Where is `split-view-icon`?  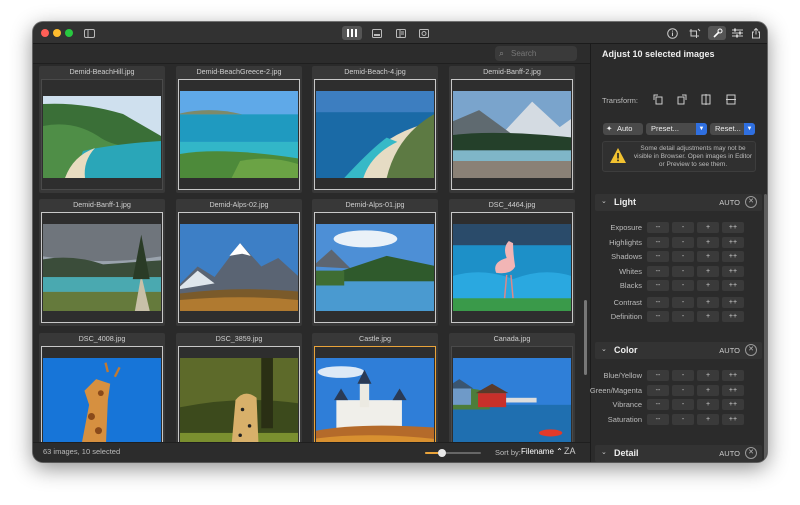 split-view-icon is located at coordinates (401, 33).